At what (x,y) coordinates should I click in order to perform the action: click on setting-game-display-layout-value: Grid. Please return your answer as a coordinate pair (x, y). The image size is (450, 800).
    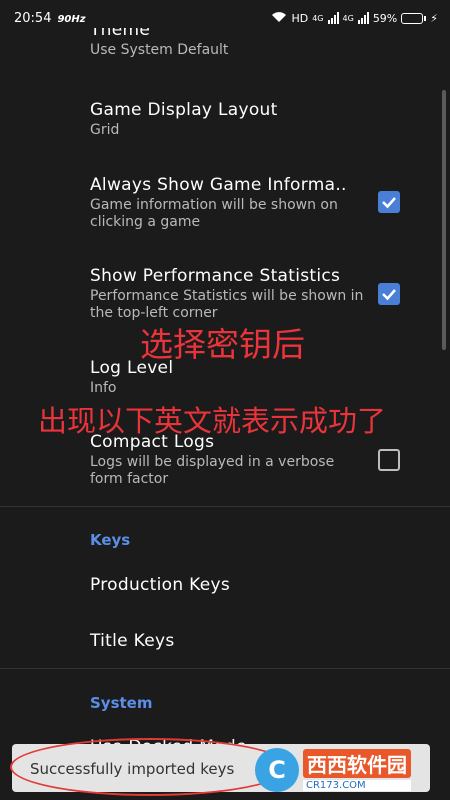
    Looking at the image, I should click on (105, 130).